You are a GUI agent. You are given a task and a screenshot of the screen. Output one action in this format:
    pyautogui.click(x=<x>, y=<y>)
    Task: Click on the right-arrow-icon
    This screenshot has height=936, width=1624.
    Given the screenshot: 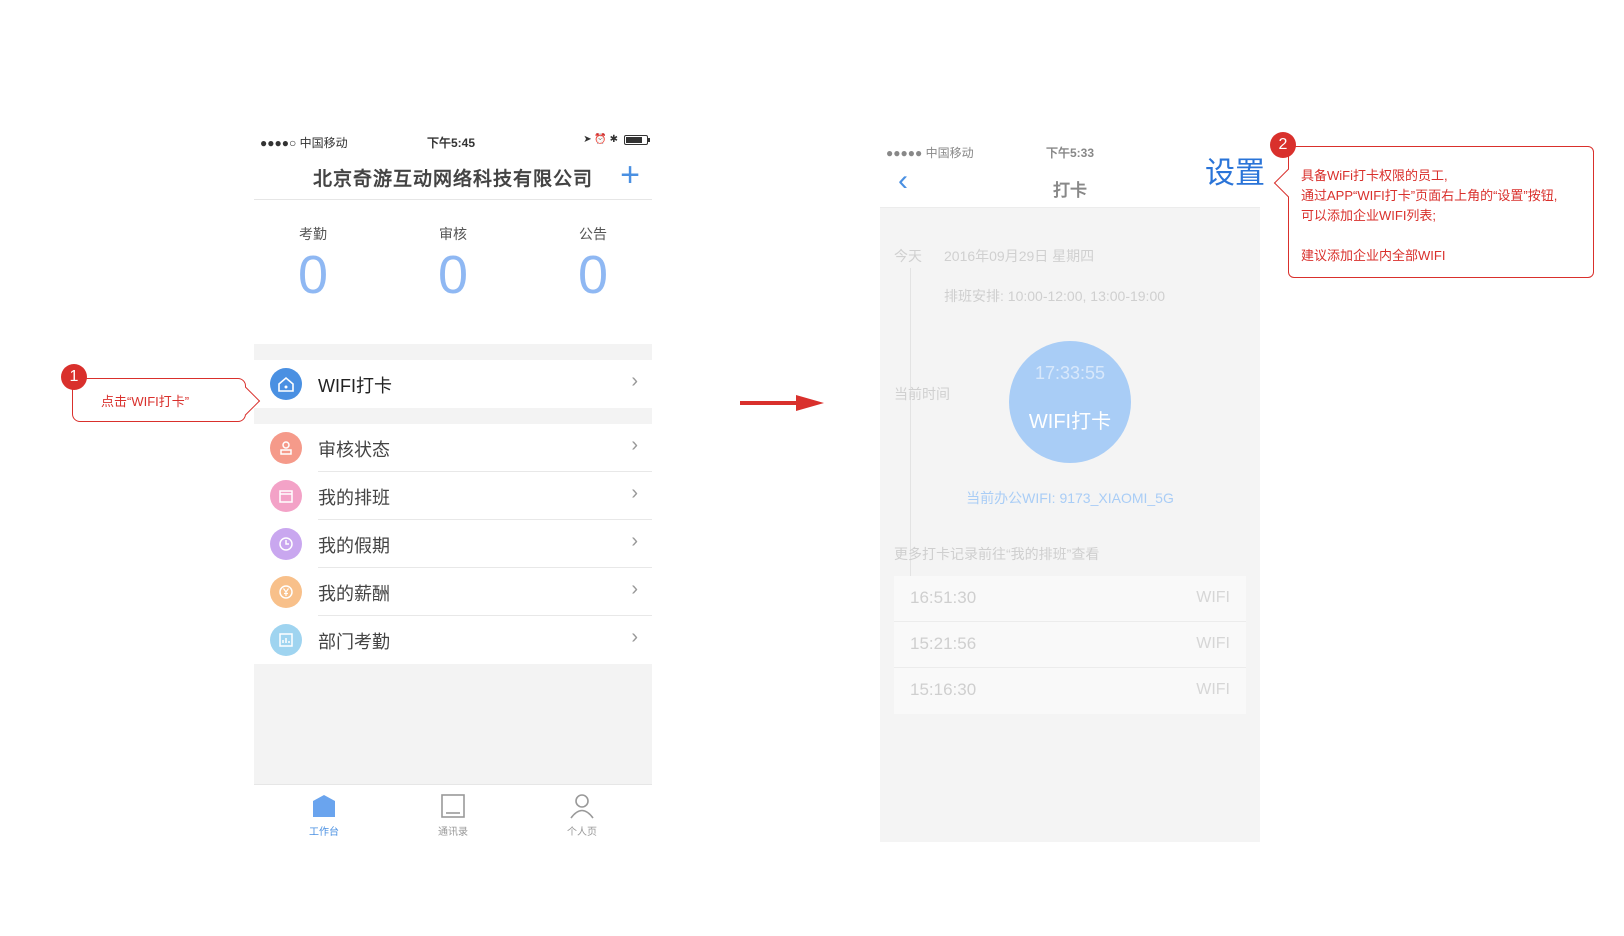 What is the action you would take?
    pyautogui.click(x=782, y=403)
    